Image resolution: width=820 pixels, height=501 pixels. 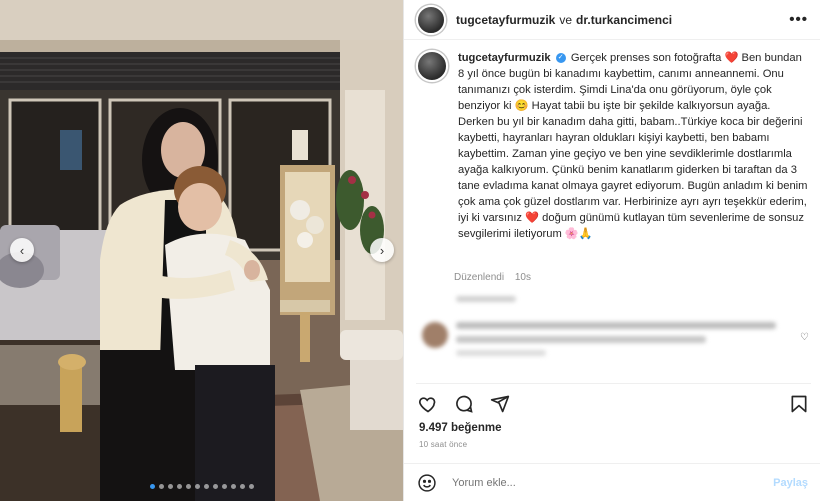 I want to click on carousel-next-button: ›, so click(x=382, y=250).